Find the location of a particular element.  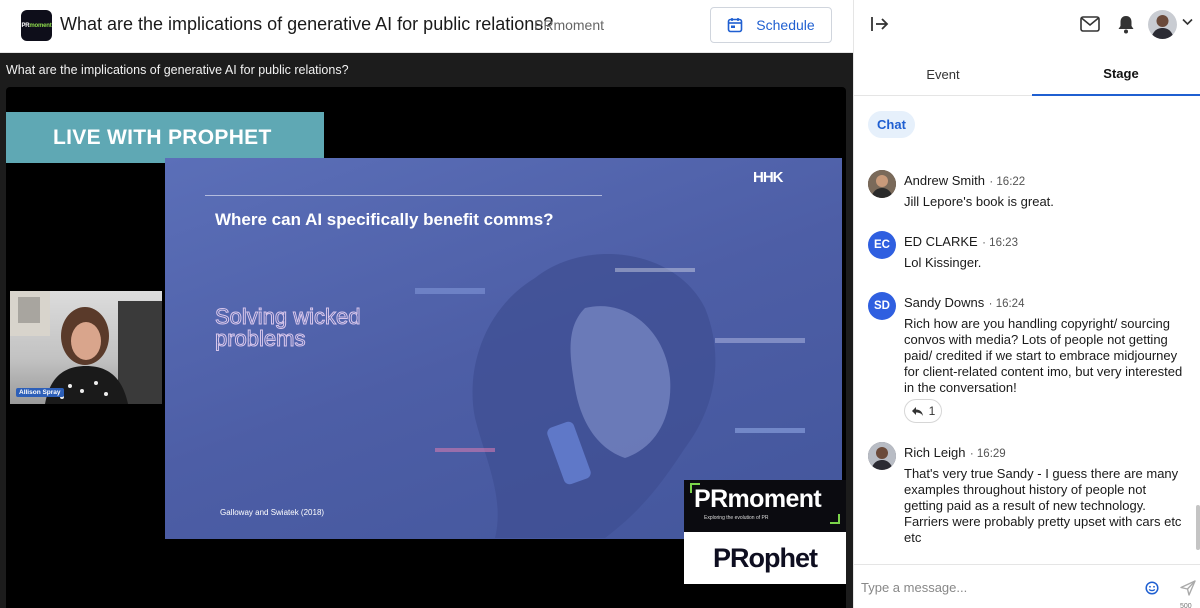

slide-brand-mark: HHK is located at coordinates (768, 177).